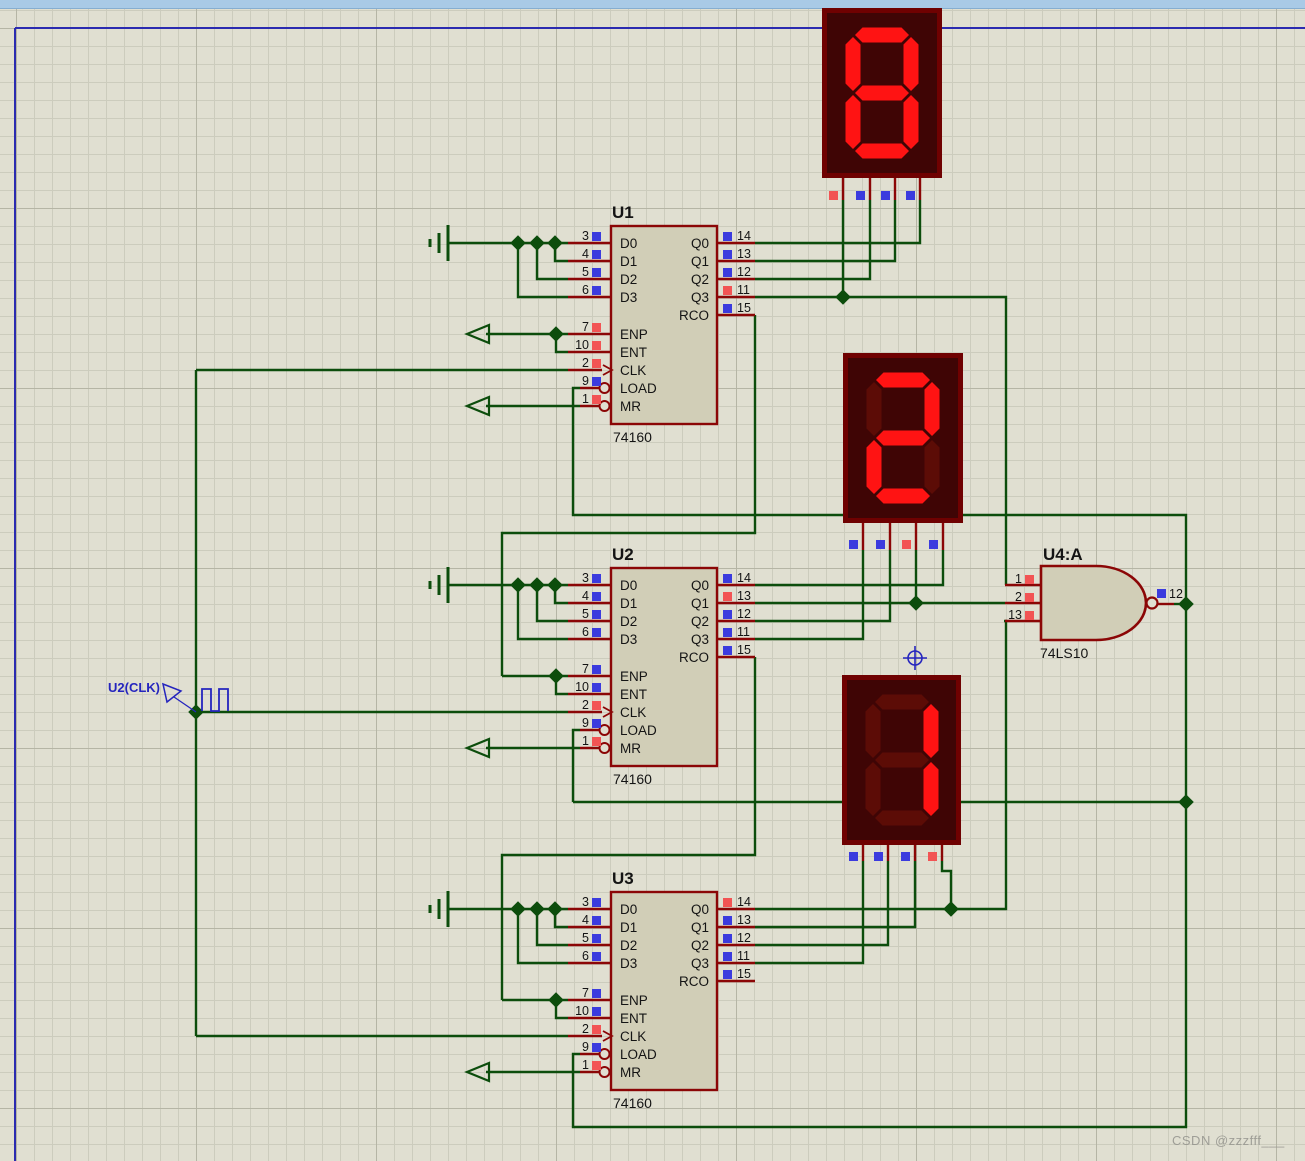  I want to click on inversion-bubble, so click(1152, 603).